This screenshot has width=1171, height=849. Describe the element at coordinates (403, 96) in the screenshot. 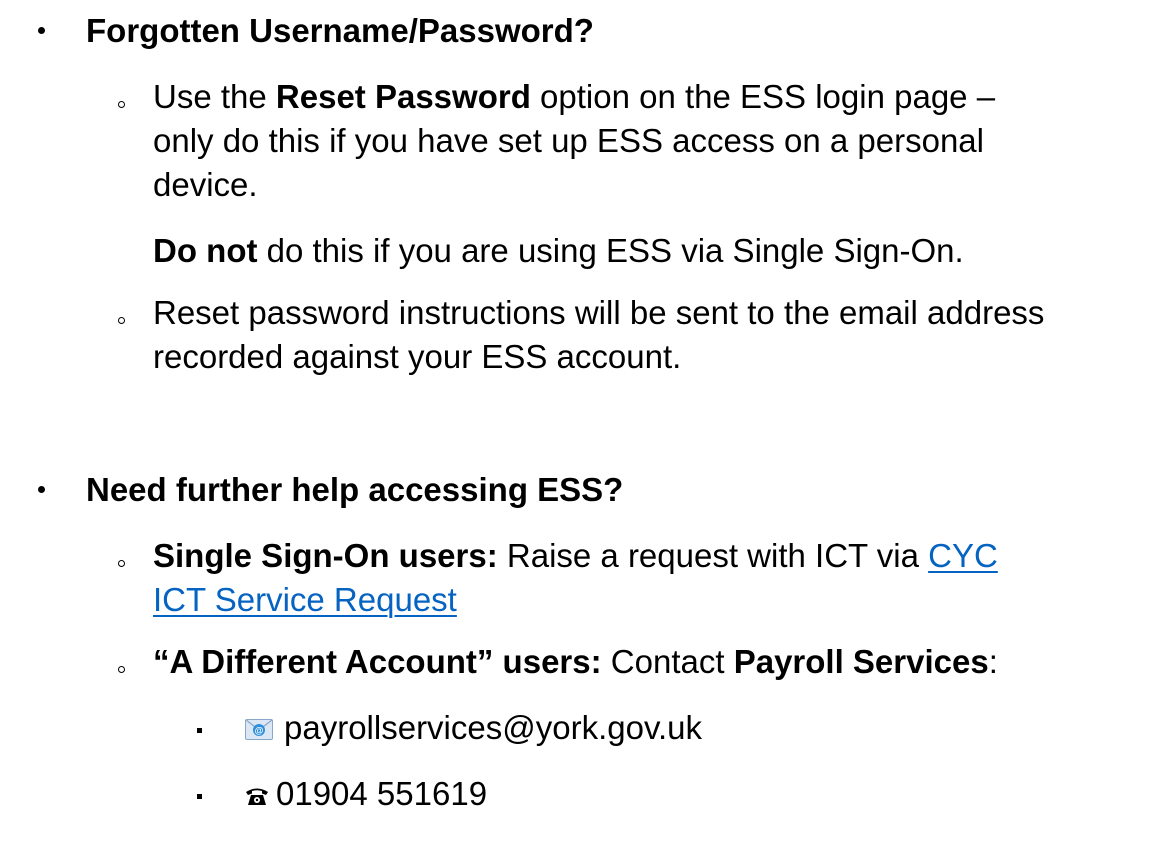

I see `reset-password-label: Reset Password` at that location.